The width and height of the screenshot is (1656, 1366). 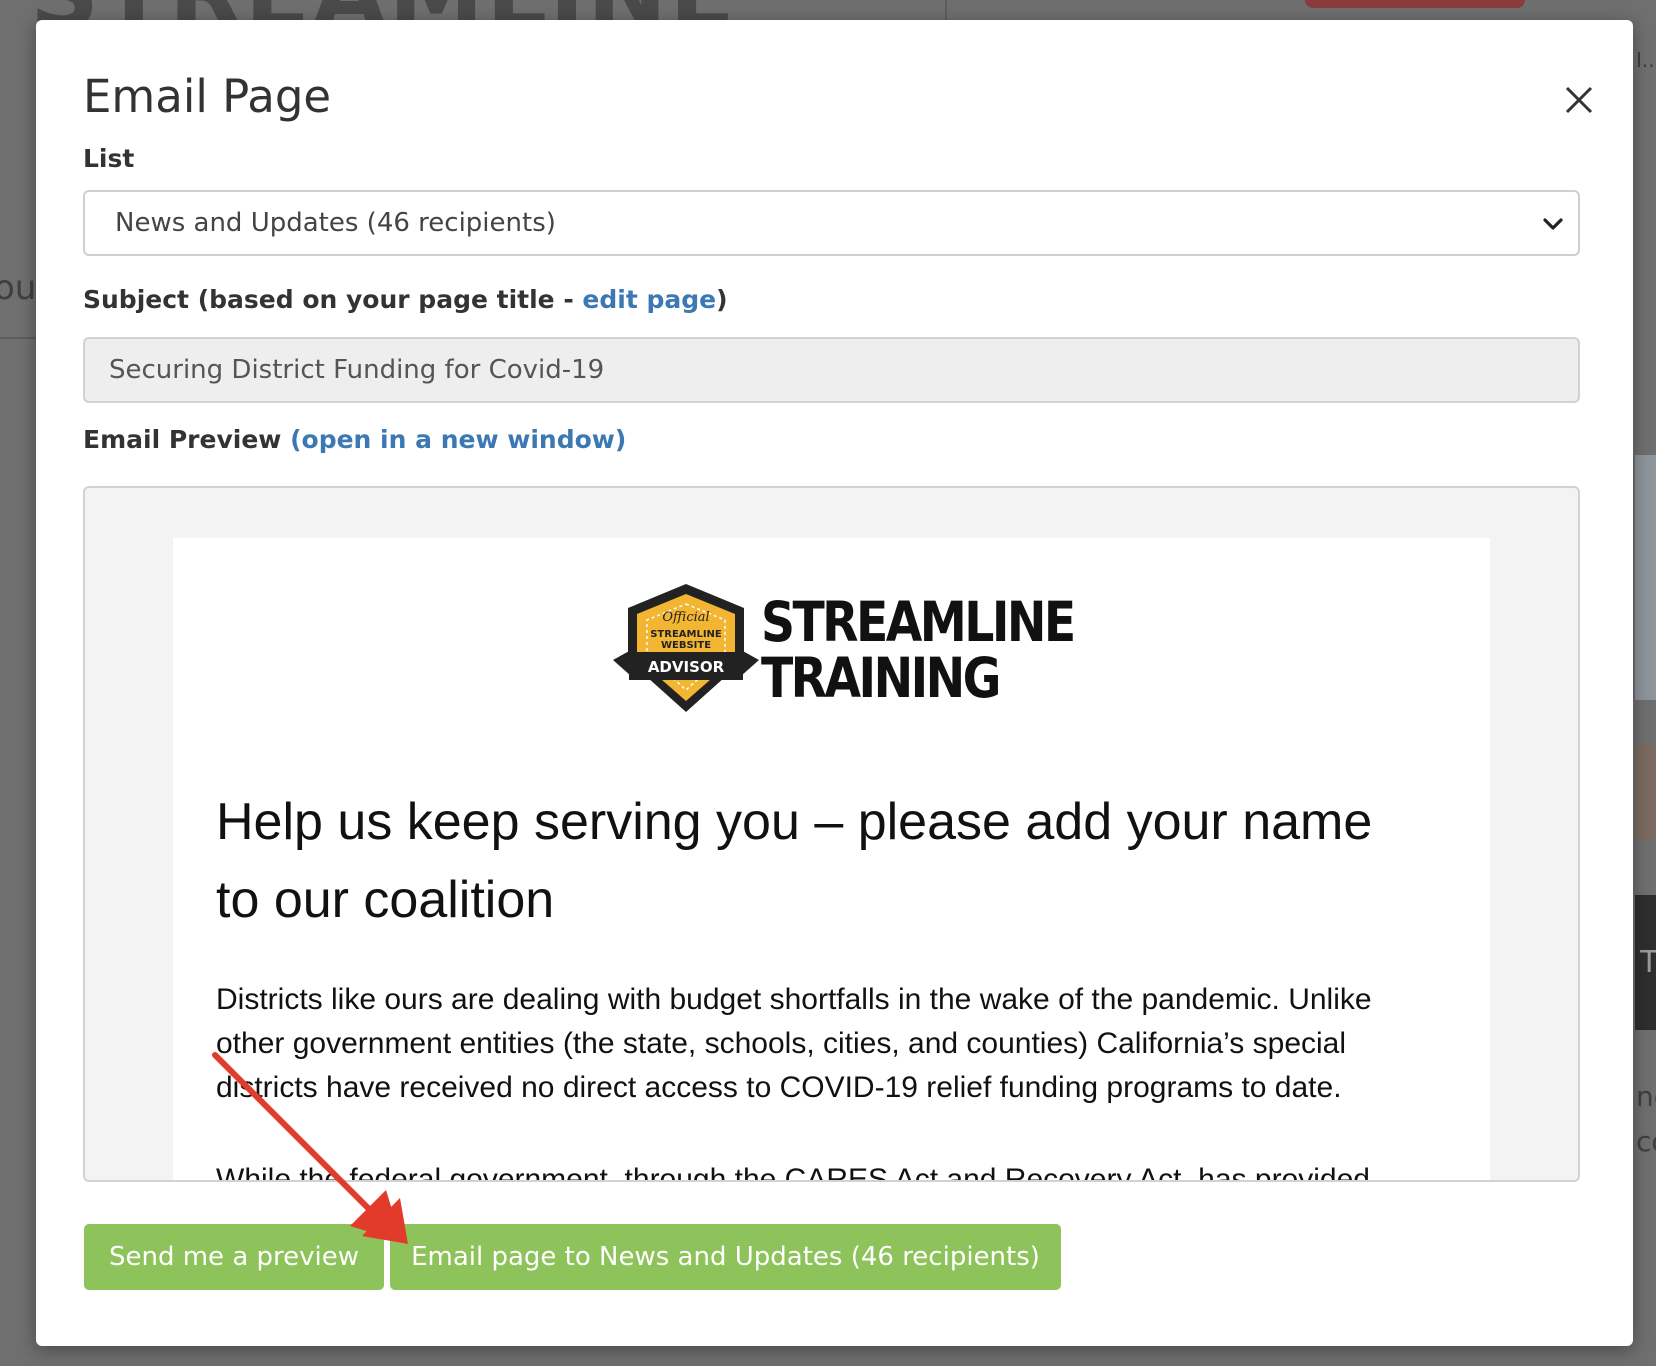 What do you see at coordinates (234, 1257) in the screenshot?
I see `send-me-preview-button: Send me a preview` at bounding box center [234, 1257].